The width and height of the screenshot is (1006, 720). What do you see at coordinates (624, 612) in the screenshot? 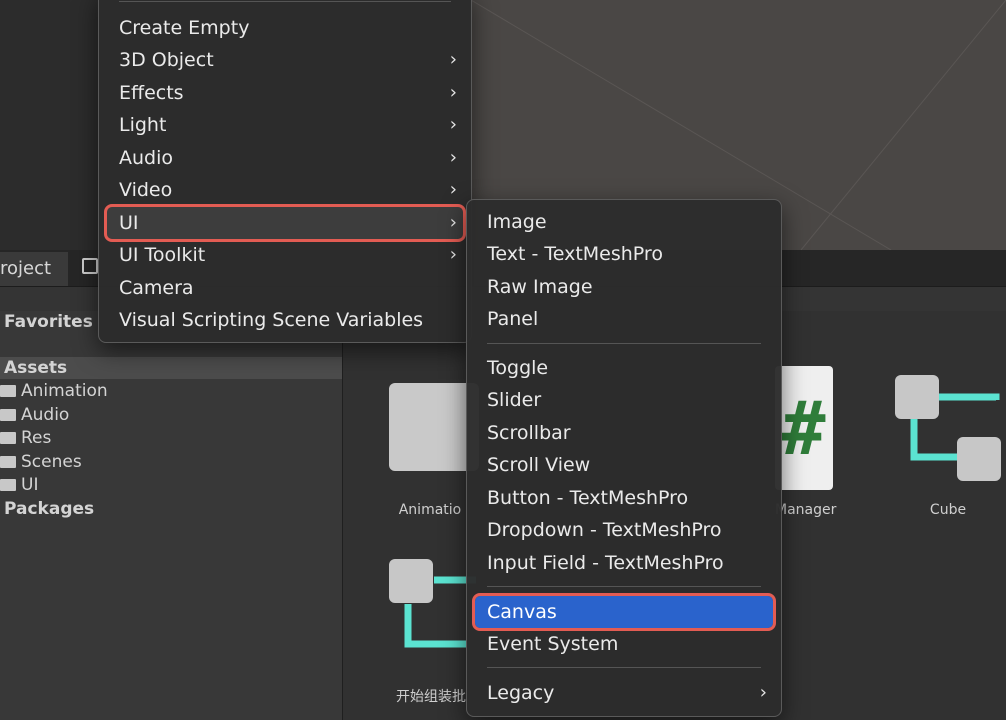
I see `submenu-item-canvas: Canvas` at bounding box center [624, 612].